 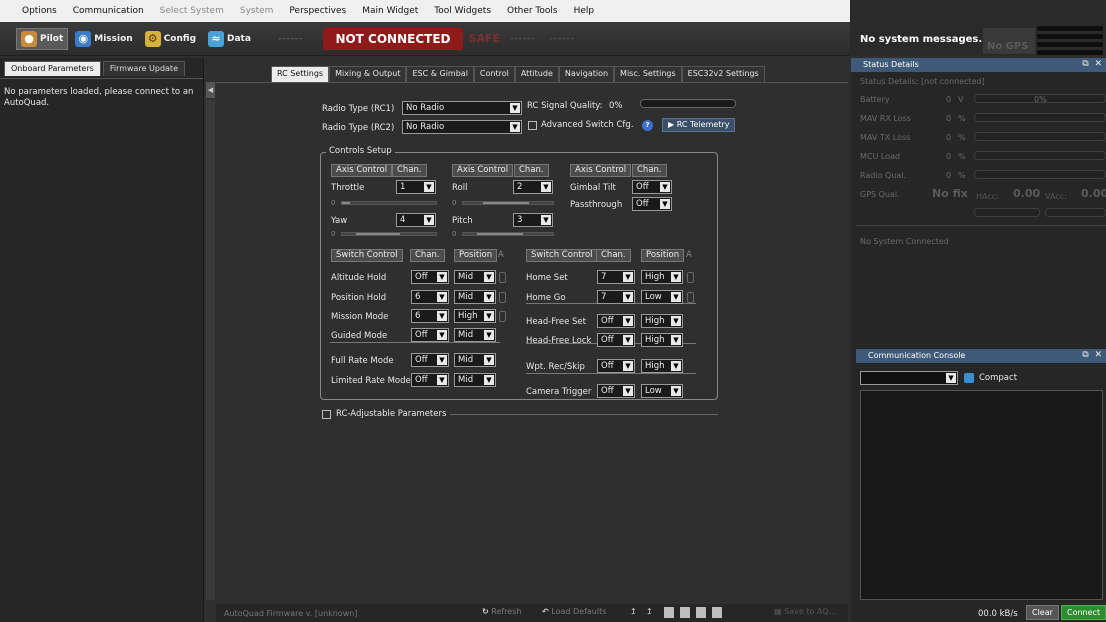 What do you see at coordinates (652, 204) in the screenshot?
I see `passthrough-select: Off ▼` at bounding box center [652, 204].